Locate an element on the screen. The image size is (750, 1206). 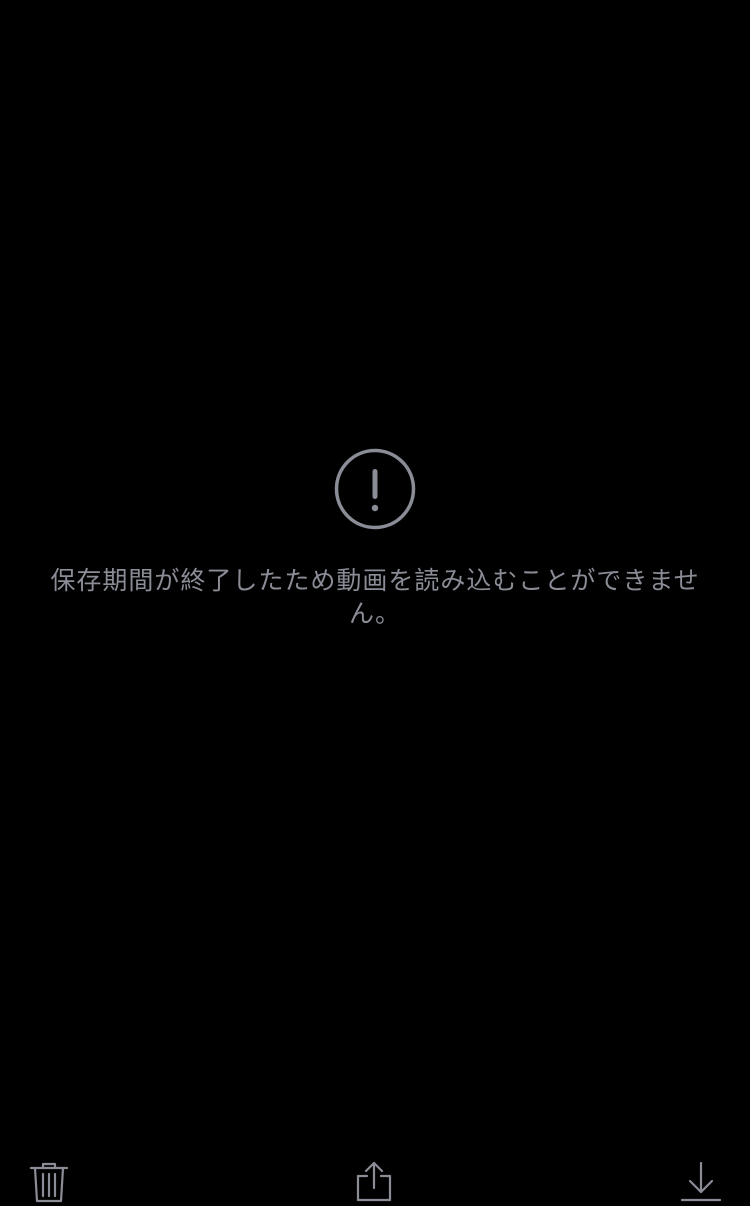
download-icon is located at coordinates (701, 1181).